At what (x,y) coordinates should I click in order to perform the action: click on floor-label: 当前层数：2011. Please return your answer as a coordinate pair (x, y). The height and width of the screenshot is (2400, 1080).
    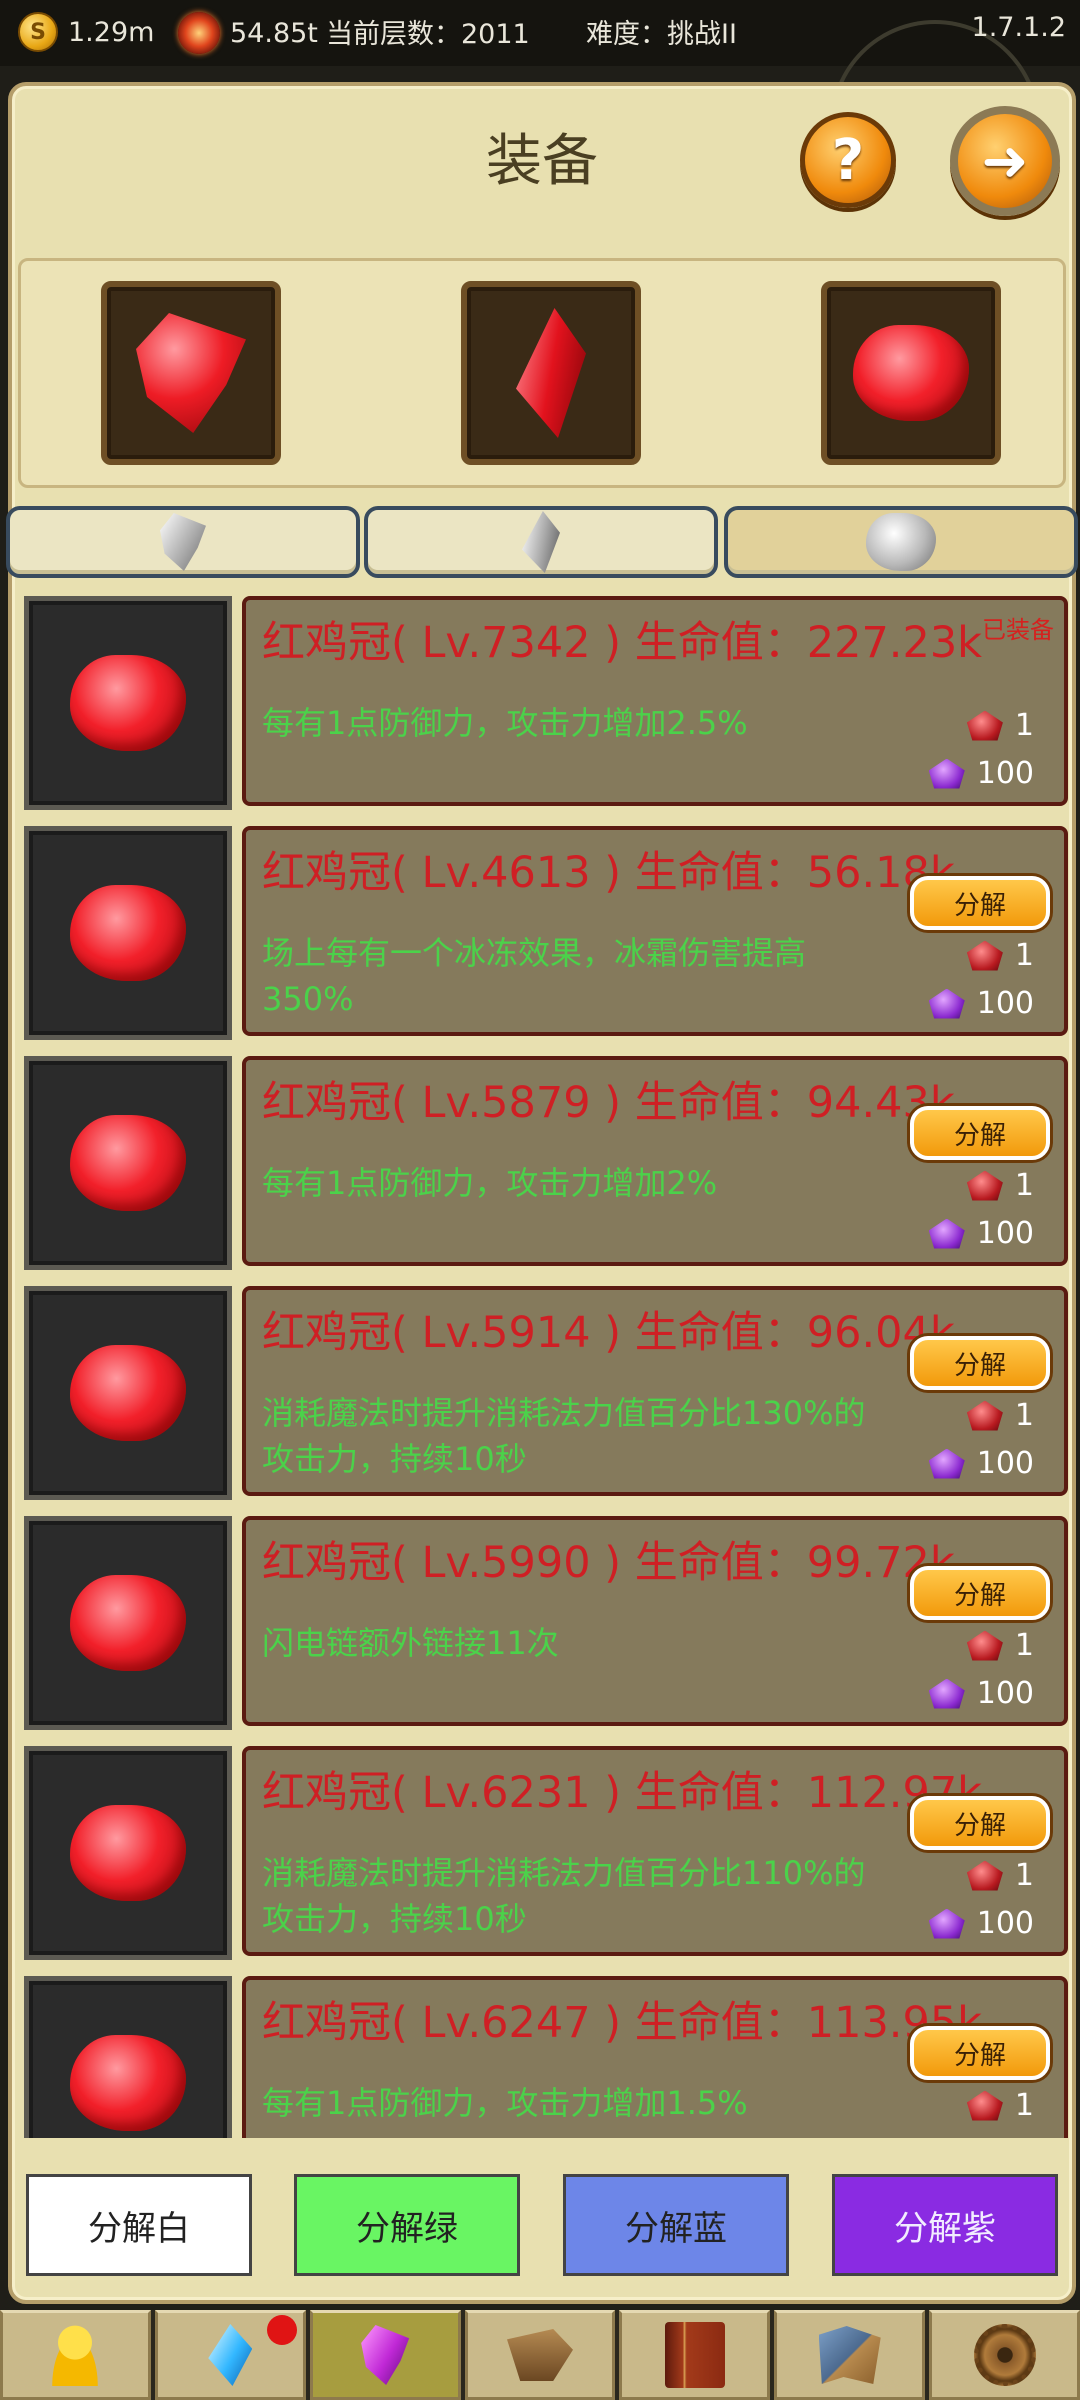
    Looking at the image, I should click on (428, 34).